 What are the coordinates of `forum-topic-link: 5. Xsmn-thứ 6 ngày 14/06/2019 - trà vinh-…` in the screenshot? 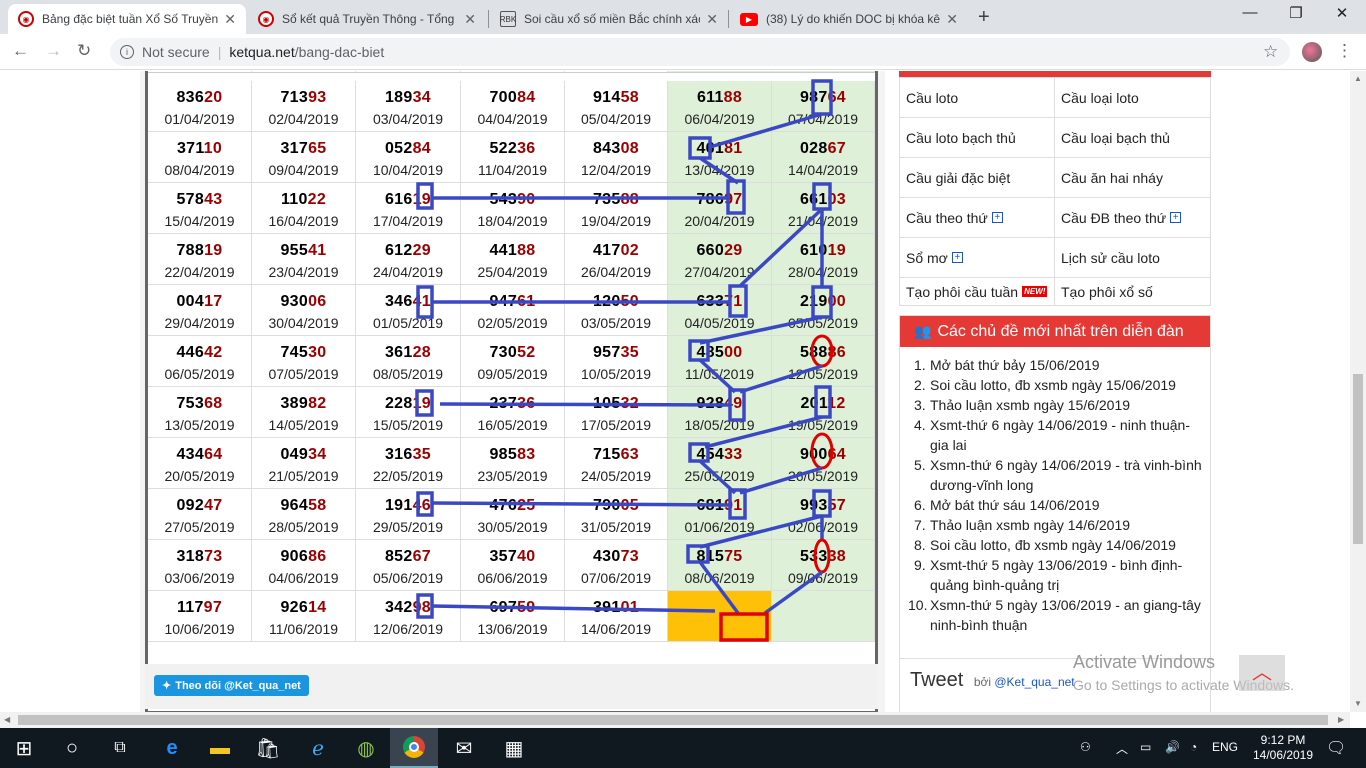 It's located at (1059, 475).